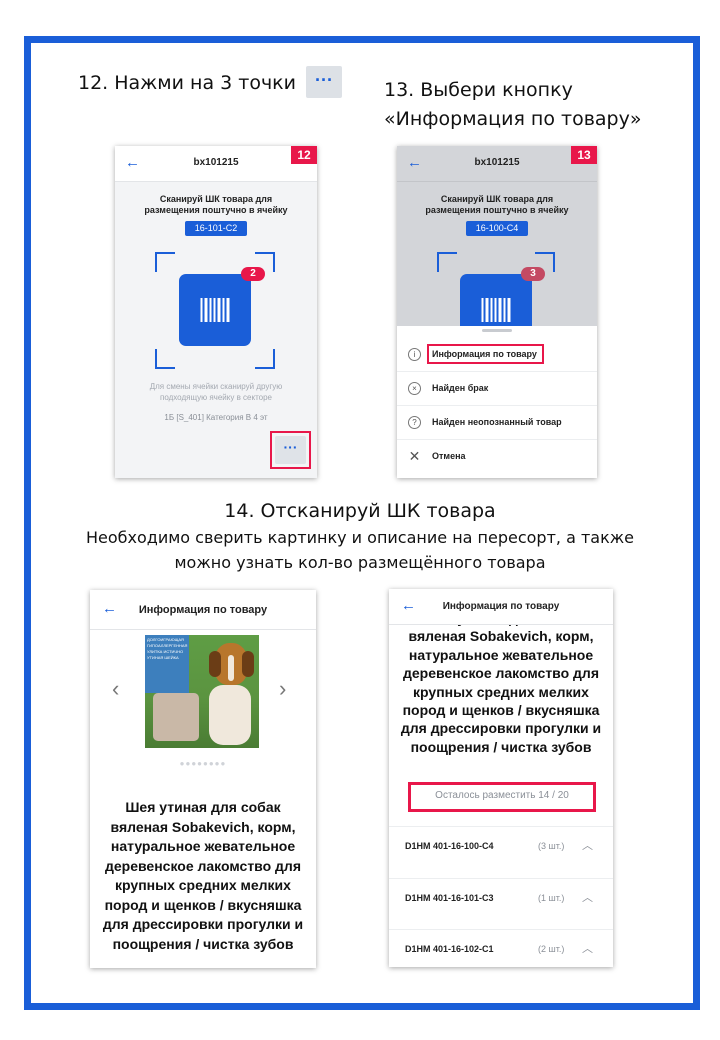 Image resolution: width=720 pixels, height=1040 pixels. What do you see at coordinates (304, 155) in the screenshot?
I see `step-number-badge: 12` at bounding box center [304, 155].